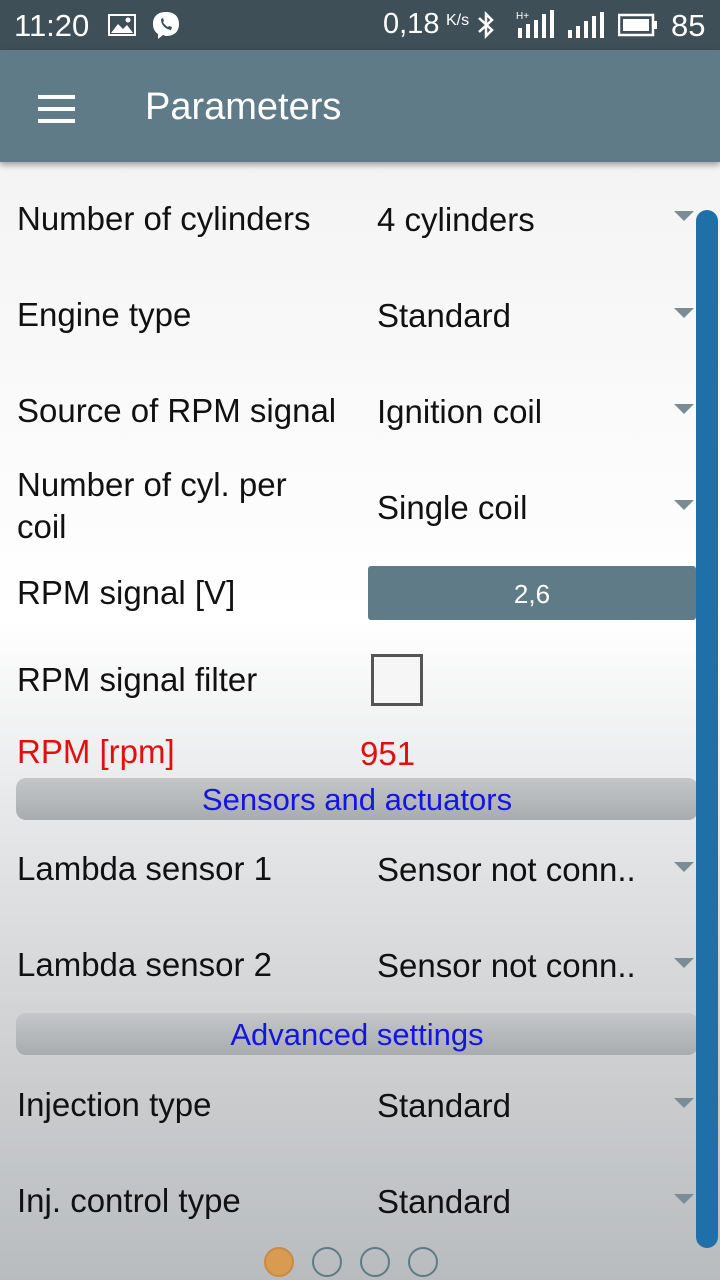  I want to click on rpm-filter-checkbox, so click(397, 680).